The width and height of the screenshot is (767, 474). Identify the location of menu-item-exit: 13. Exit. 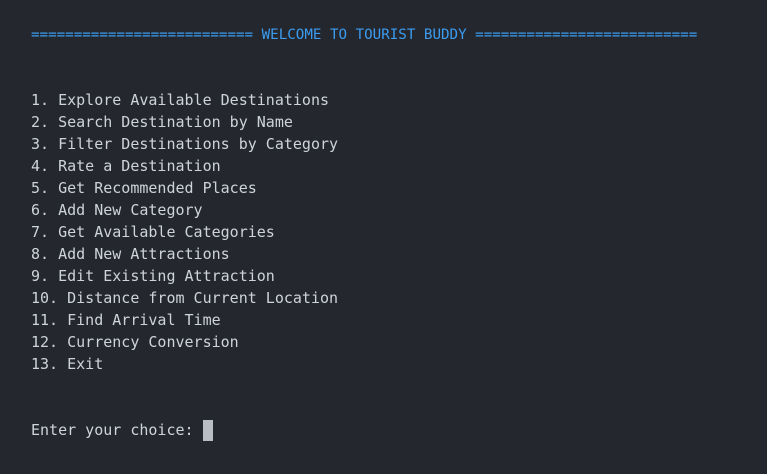
(67, 364).